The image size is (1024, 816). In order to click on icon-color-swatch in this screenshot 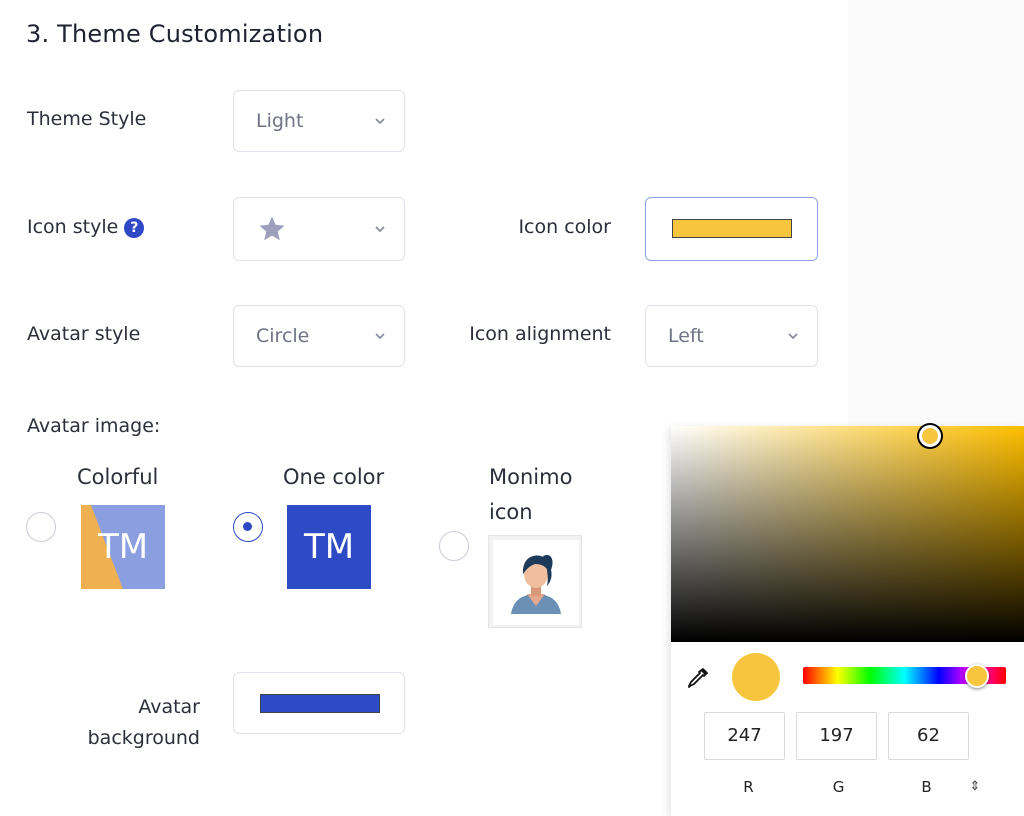, I will do `click(732, 228)`.